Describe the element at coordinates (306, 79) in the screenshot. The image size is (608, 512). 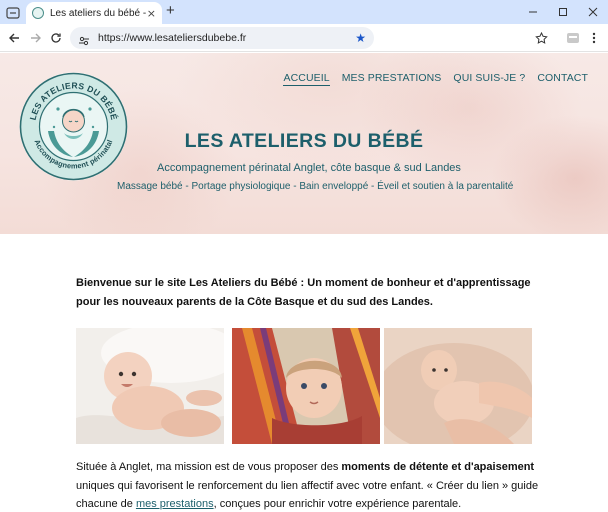
I see `nav-item-accueil: ACCUEIL` at that location.